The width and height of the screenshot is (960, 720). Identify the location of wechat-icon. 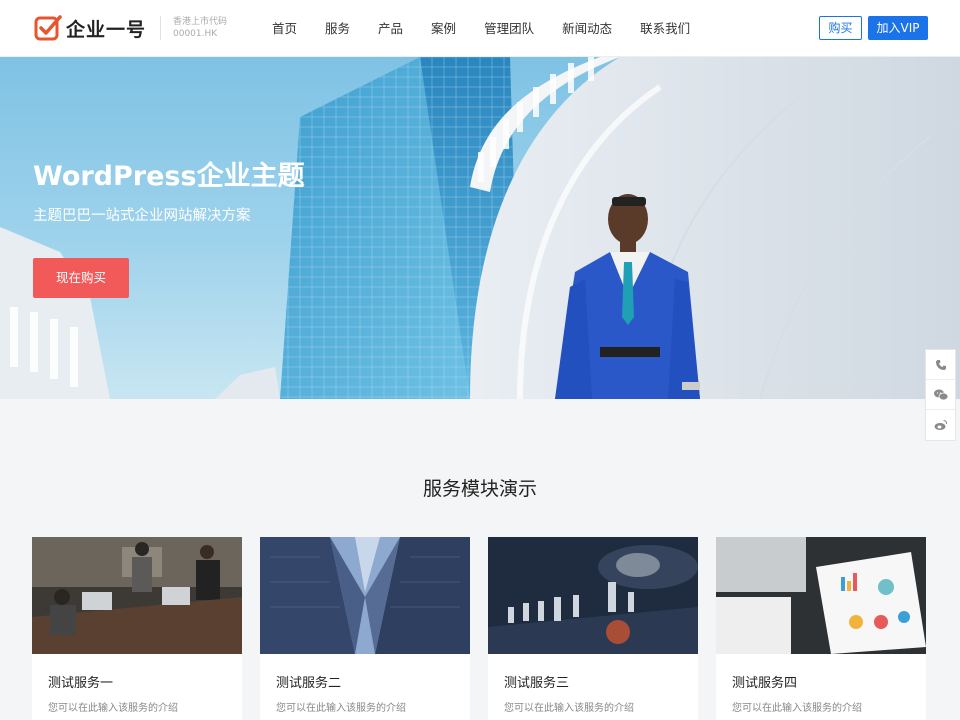
(940, 395).